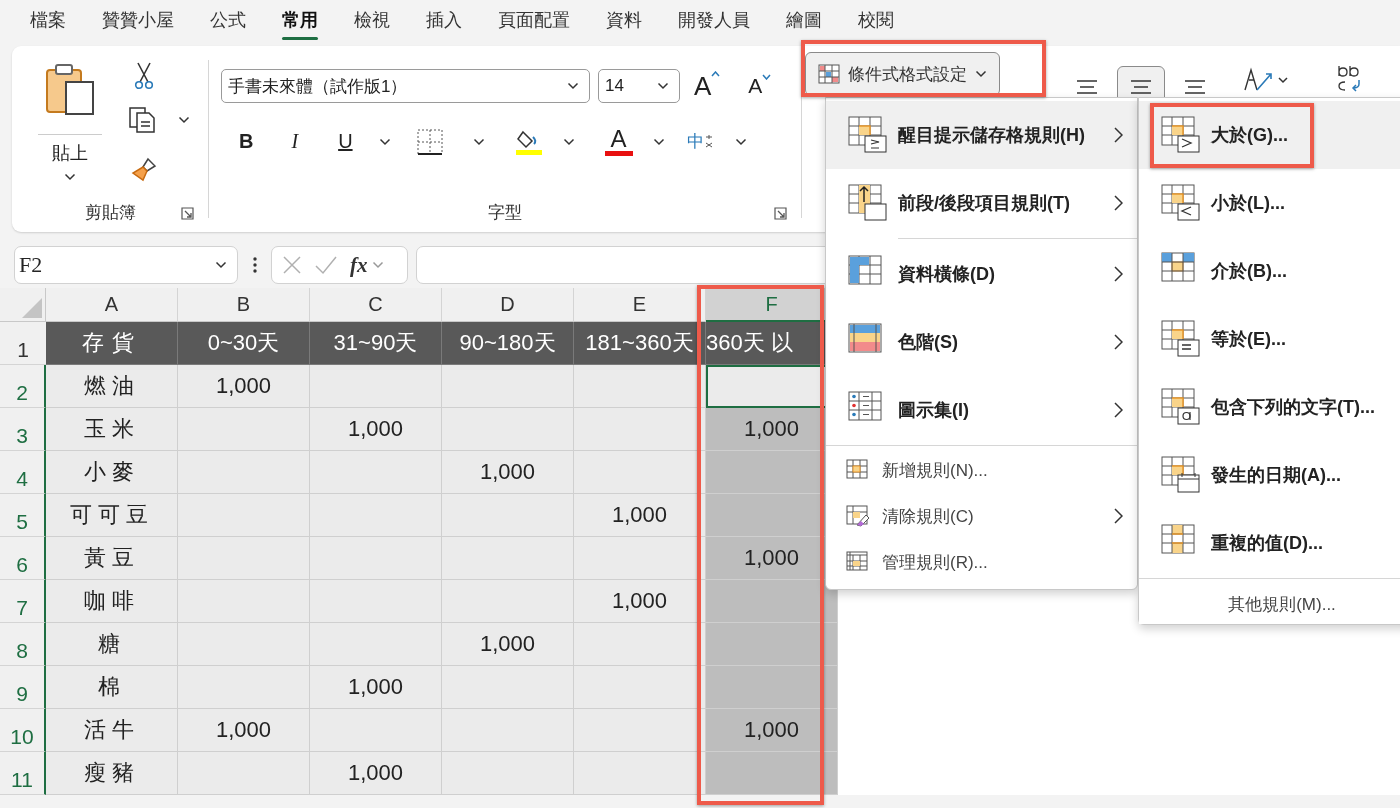 The height and width of the screenshot is (808, 1400). Describe the element at coordinates (505, 213) in the screenshot. I see `group-label: 字型` at that location.